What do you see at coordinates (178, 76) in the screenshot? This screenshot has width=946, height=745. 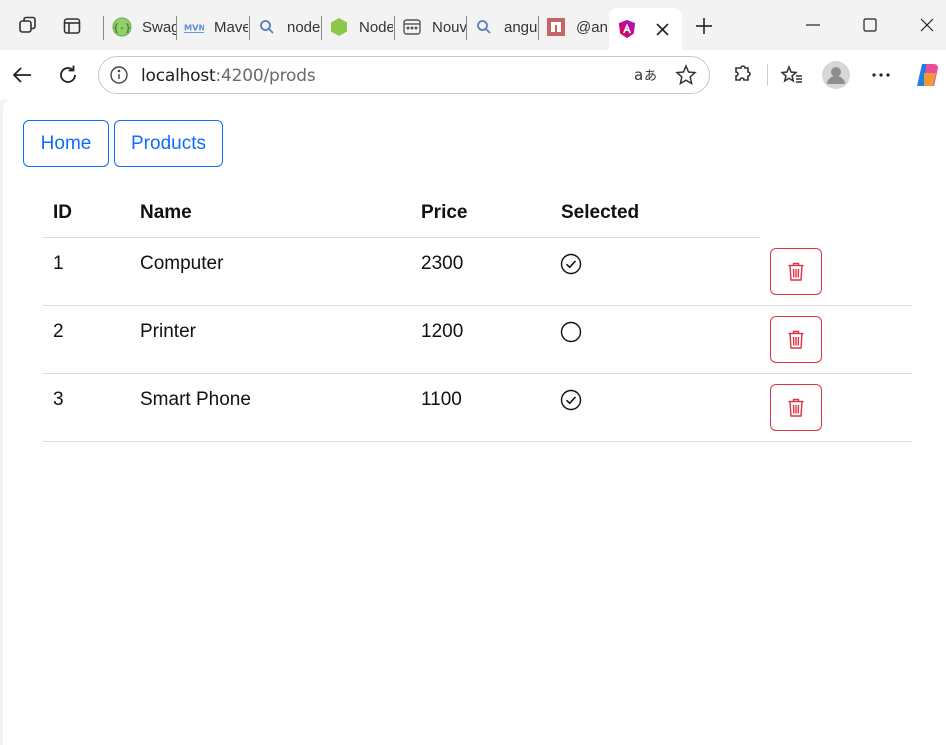 I see `url-host: localhost` at bounding box center [178, 76].